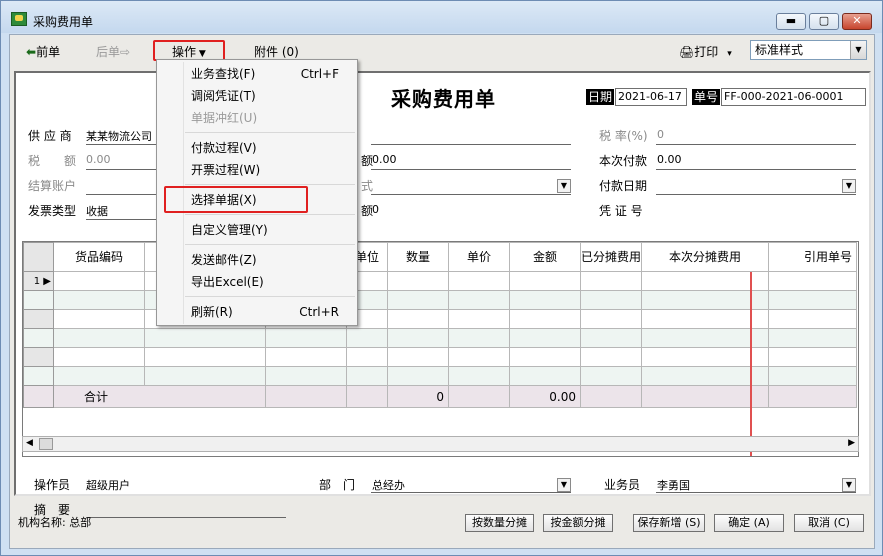 The width and height of the screenshot is (883, 556). I want to click on tax-amount-underline, so click(126, 169).